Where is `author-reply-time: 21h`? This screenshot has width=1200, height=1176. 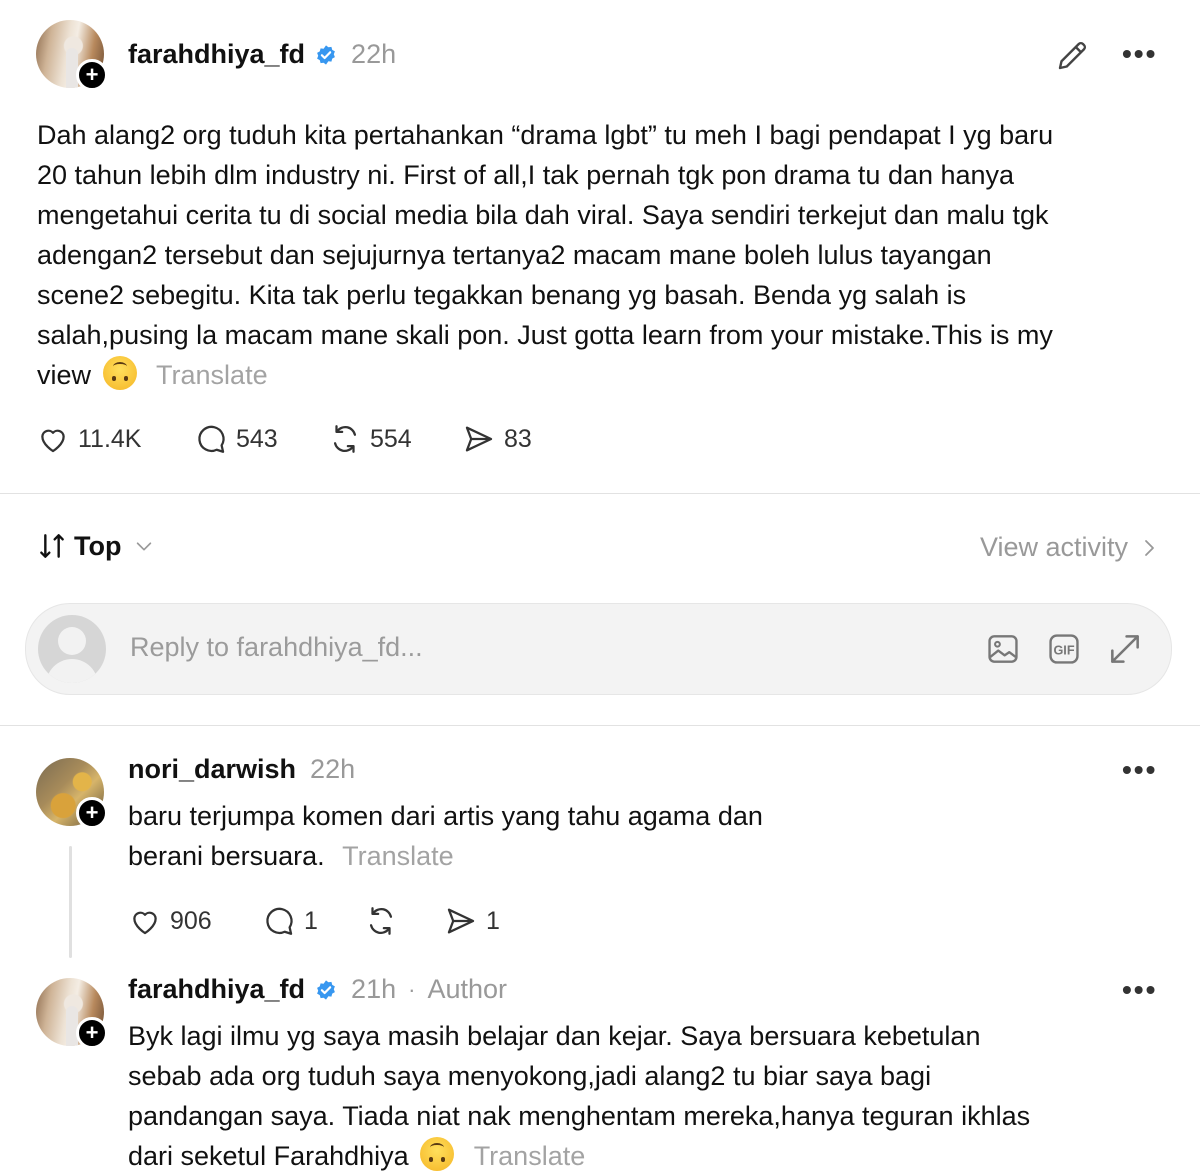
author-reply-time: 21h is located at coordinates (374, 989).